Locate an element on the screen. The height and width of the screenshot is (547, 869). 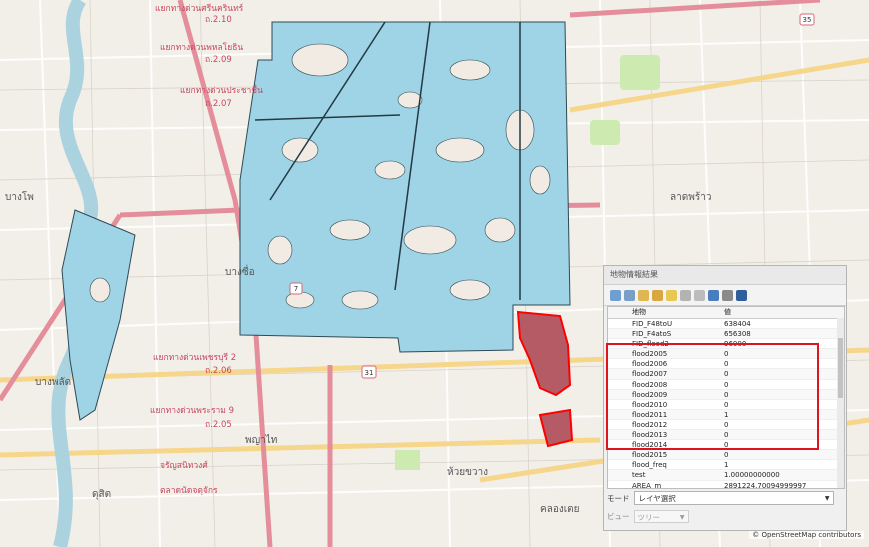
view-value: ツリー is located at coordinates (649, 517).